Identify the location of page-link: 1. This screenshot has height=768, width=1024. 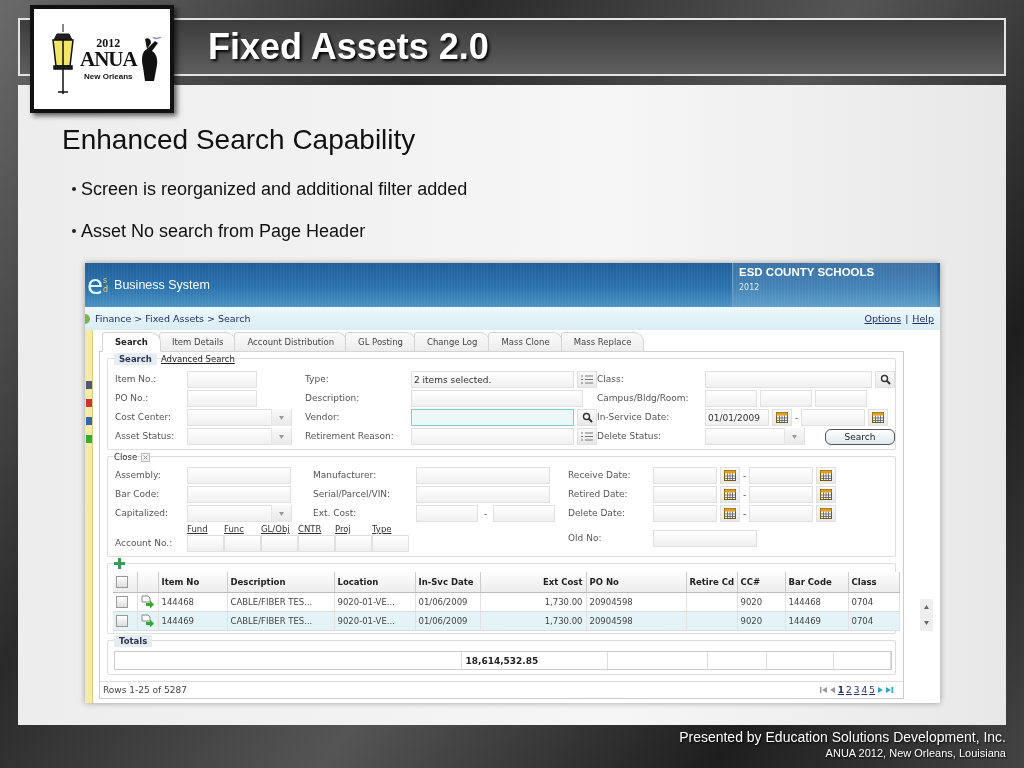
(841, 690).